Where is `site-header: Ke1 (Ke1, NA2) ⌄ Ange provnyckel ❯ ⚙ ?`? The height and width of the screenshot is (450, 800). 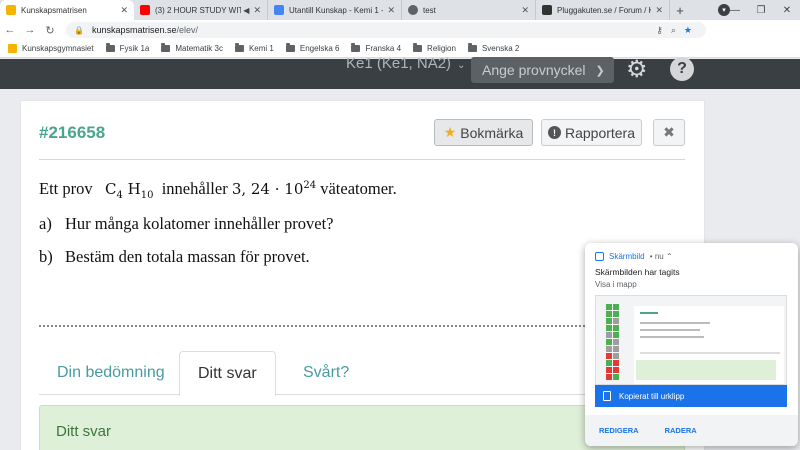
site-header: Ke1 (Ke1, NA2) ⌄ Ange provnyckel ❯ ⚙ ? is located at coordinates (400, 72).